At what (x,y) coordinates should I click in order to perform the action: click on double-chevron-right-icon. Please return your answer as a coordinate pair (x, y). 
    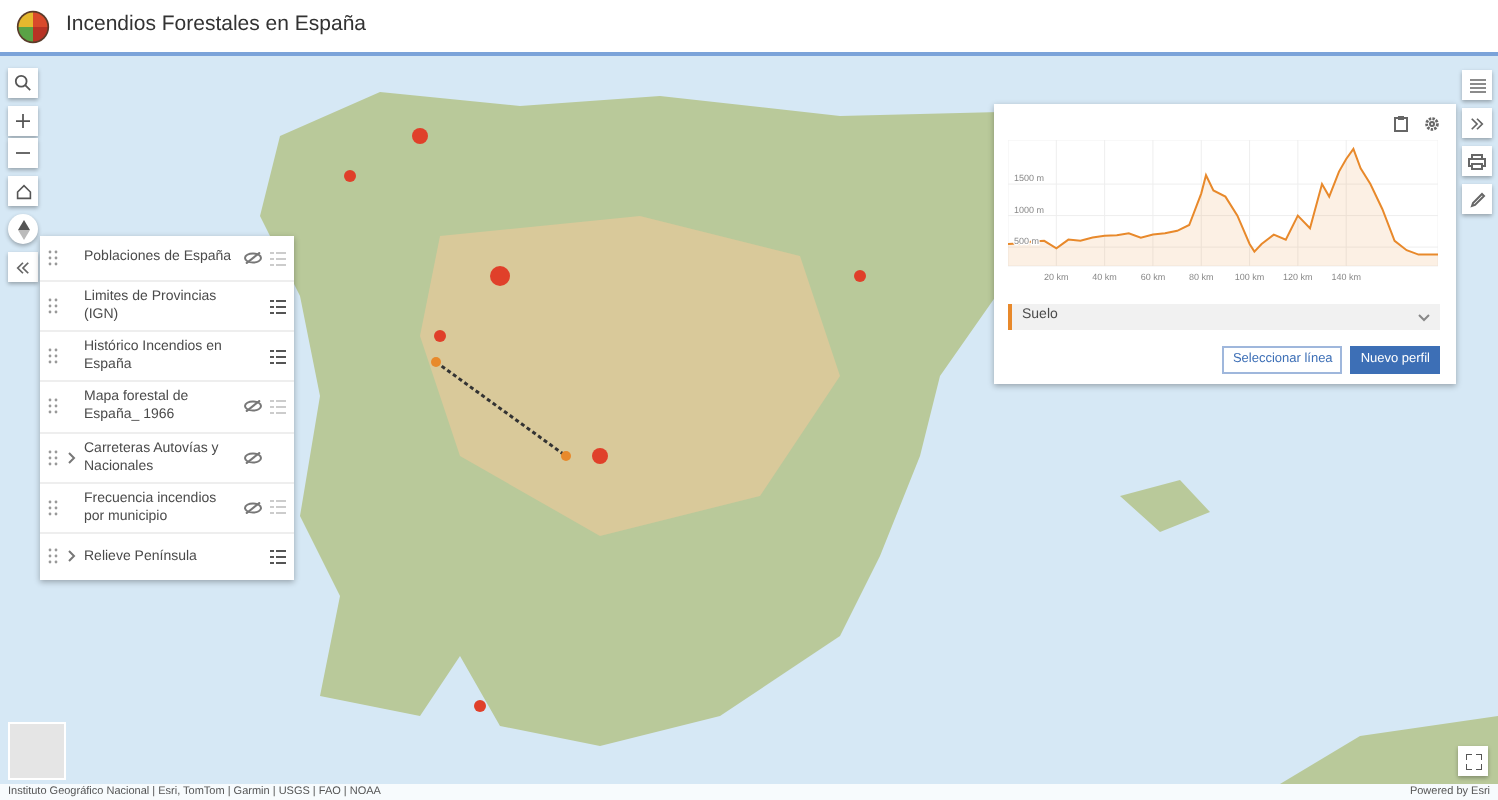
    Looking at the image, I should click on (1477, 123).